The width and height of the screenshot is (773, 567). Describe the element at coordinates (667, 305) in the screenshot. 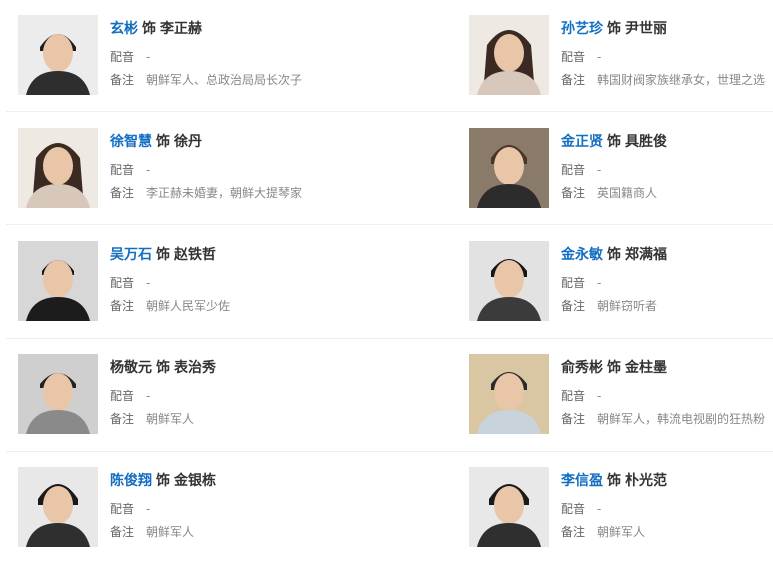

I see `note-row: 备注 朝鲜窃听者` at that location.